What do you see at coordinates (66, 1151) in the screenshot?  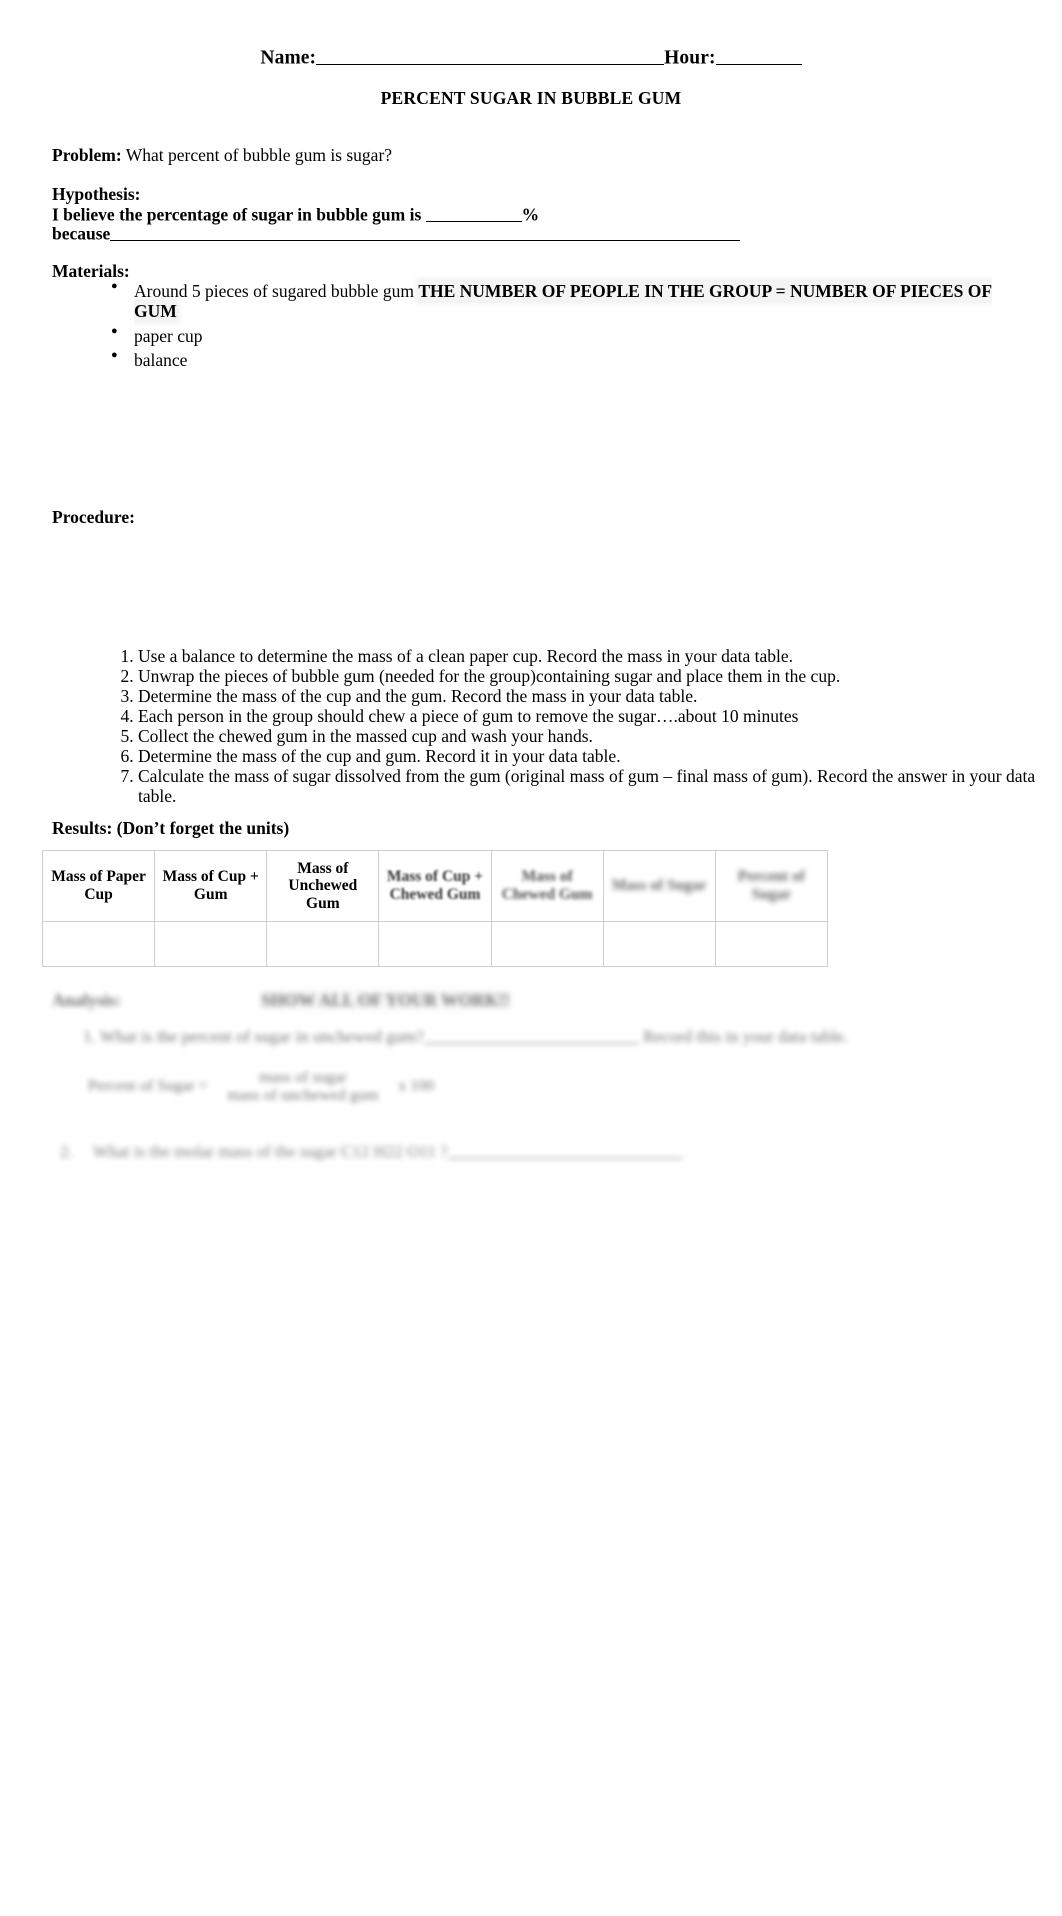 I see `question-number: 2.` at bounding box center [66, 1151].